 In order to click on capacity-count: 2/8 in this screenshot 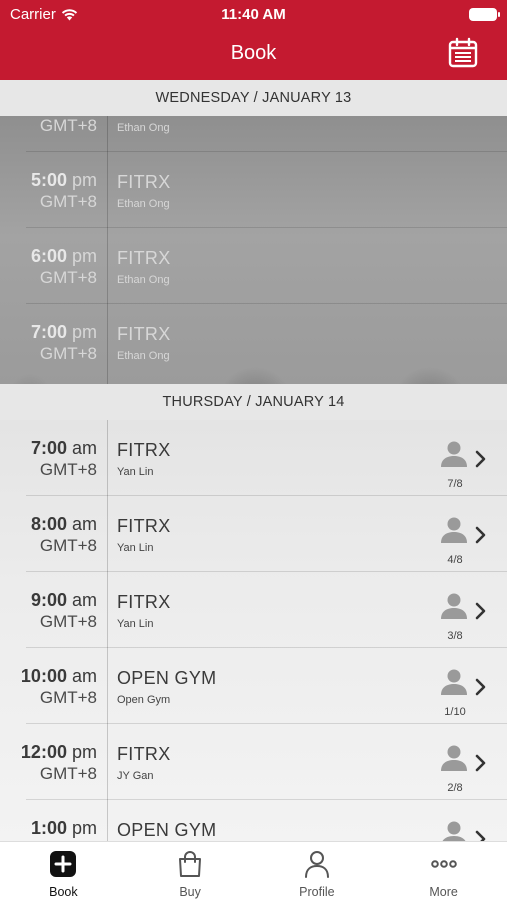, I will do `click(455, 788)`.